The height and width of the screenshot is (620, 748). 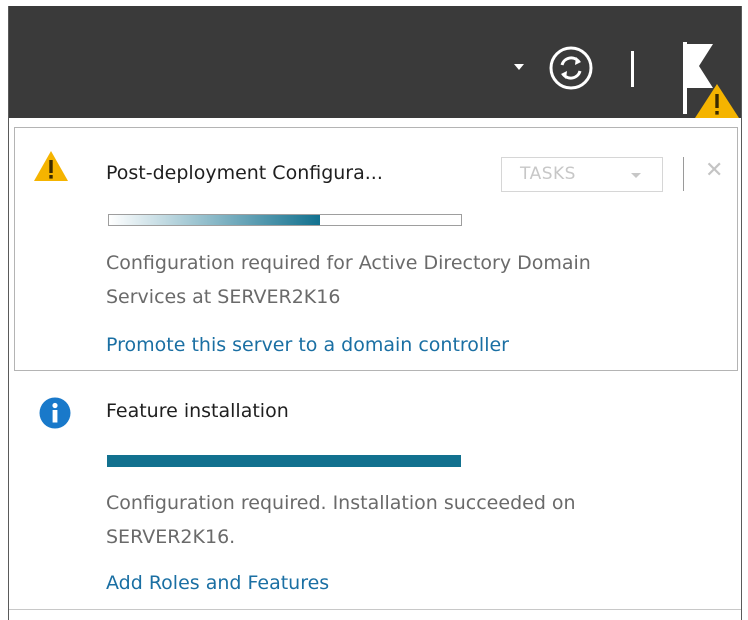 What do you see at coordinates (171, 537) in the screenshot?
I see `notification-description-line2: SERVER2K16.` at bounding box center [171, 537].